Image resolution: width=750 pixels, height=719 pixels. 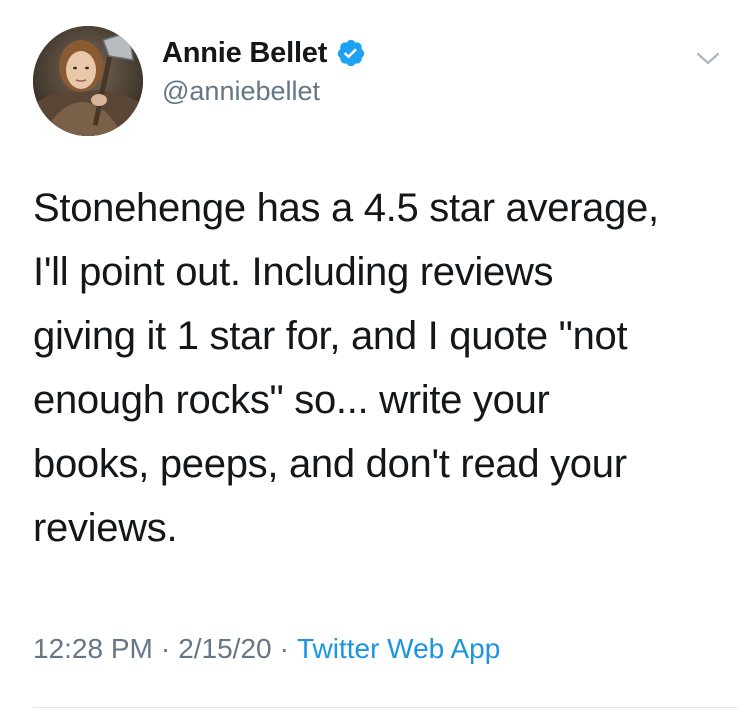 What do you see at coordinates (330, 336) in the screenshot?
I see `tweet-text-line: giving it 1 star for, and I quote "not` at bounding box center [330, 336].